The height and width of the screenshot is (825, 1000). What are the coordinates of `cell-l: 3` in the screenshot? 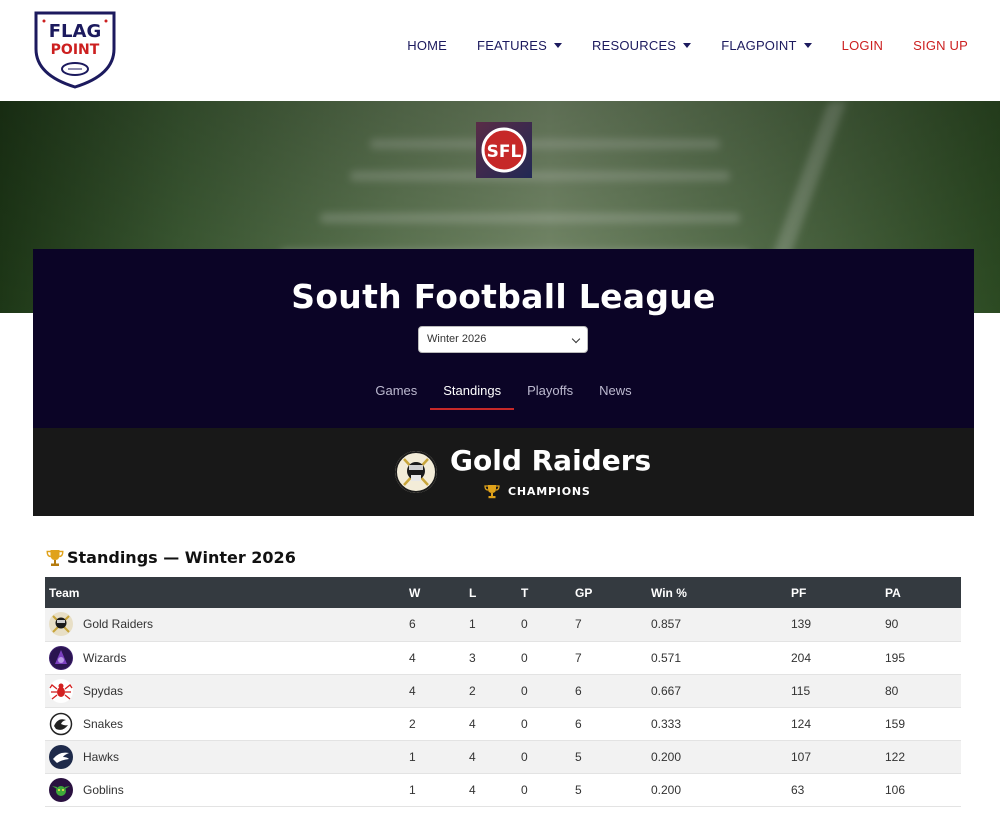 It's located at (472, 657).